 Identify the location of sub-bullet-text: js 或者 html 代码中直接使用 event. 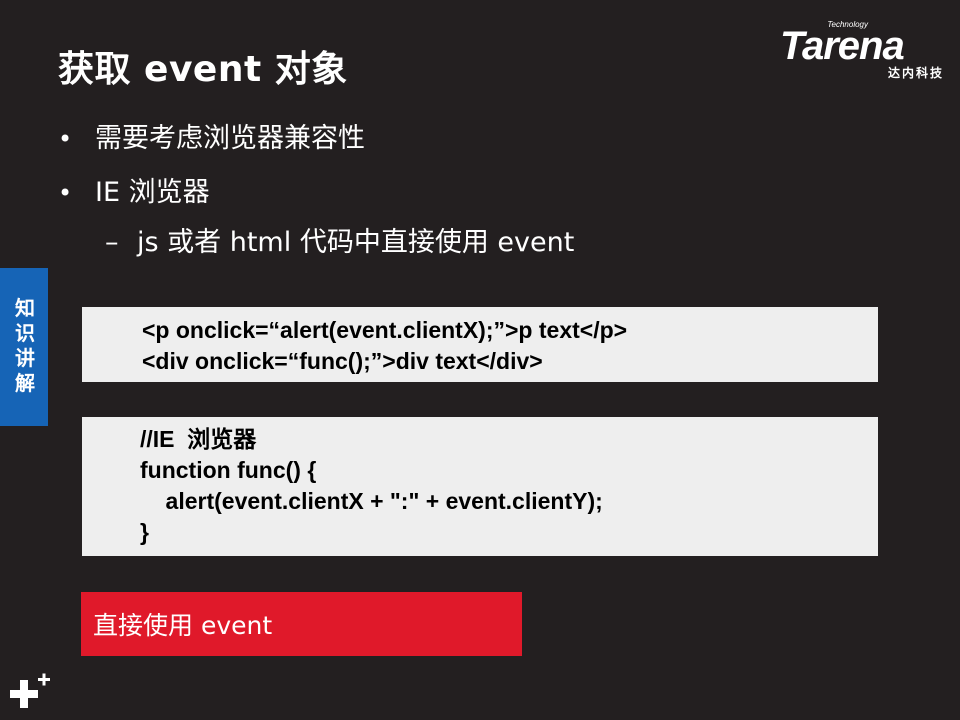
(356, 242).